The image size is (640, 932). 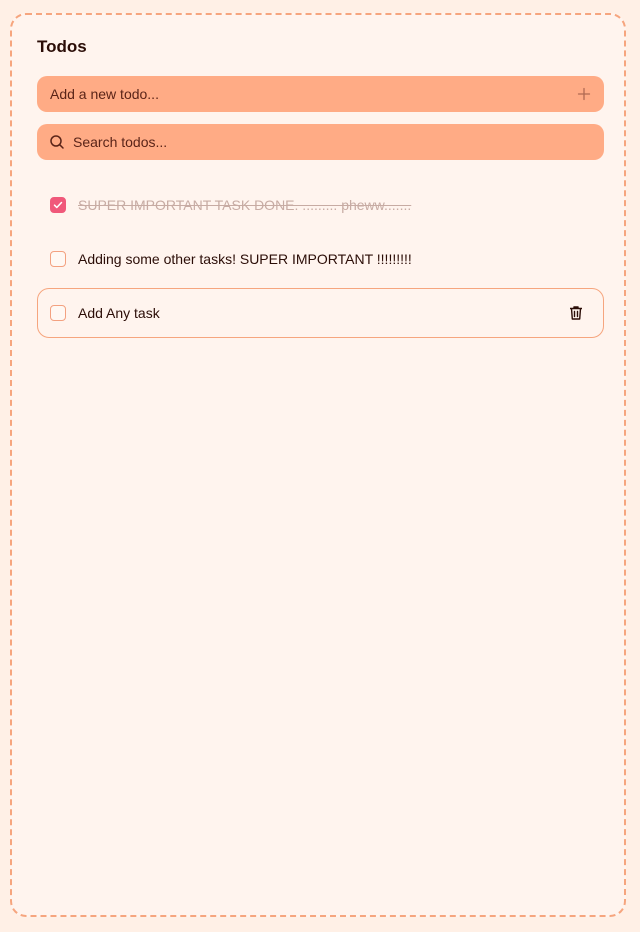 What do you see at coordinates (62, 46) in the screenshot?
I see `page-title: Todos` at bounding box center [62, 46].